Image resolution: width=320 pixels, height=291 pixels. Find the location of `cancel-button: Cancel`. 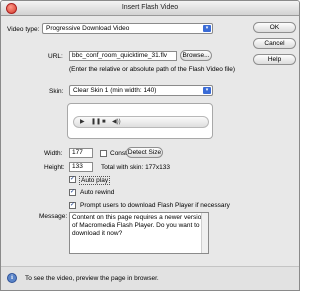

cancel-button: Cancel is located at coordinates (274, 43).